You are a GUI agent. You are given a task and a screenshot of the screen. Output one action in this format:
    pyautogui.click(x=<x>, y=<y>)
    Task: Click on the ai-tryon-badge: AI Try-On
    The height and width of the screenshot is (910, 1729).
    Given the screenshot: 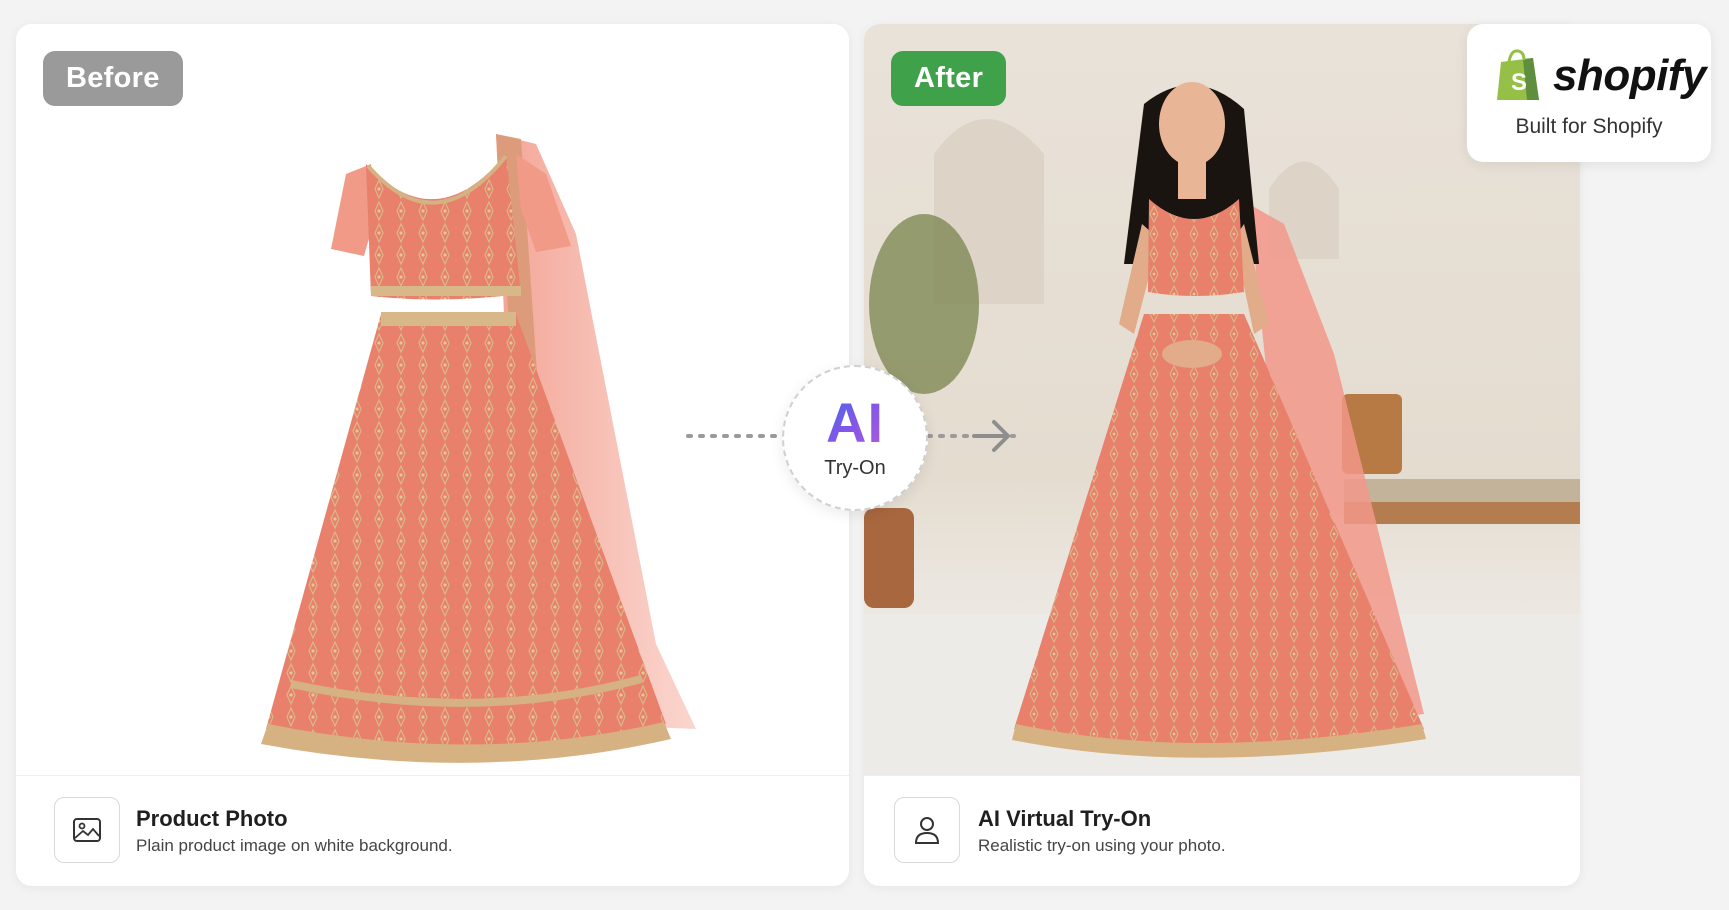 What is the action you would take?
    pyautogui.click(x=855, y=438)
    